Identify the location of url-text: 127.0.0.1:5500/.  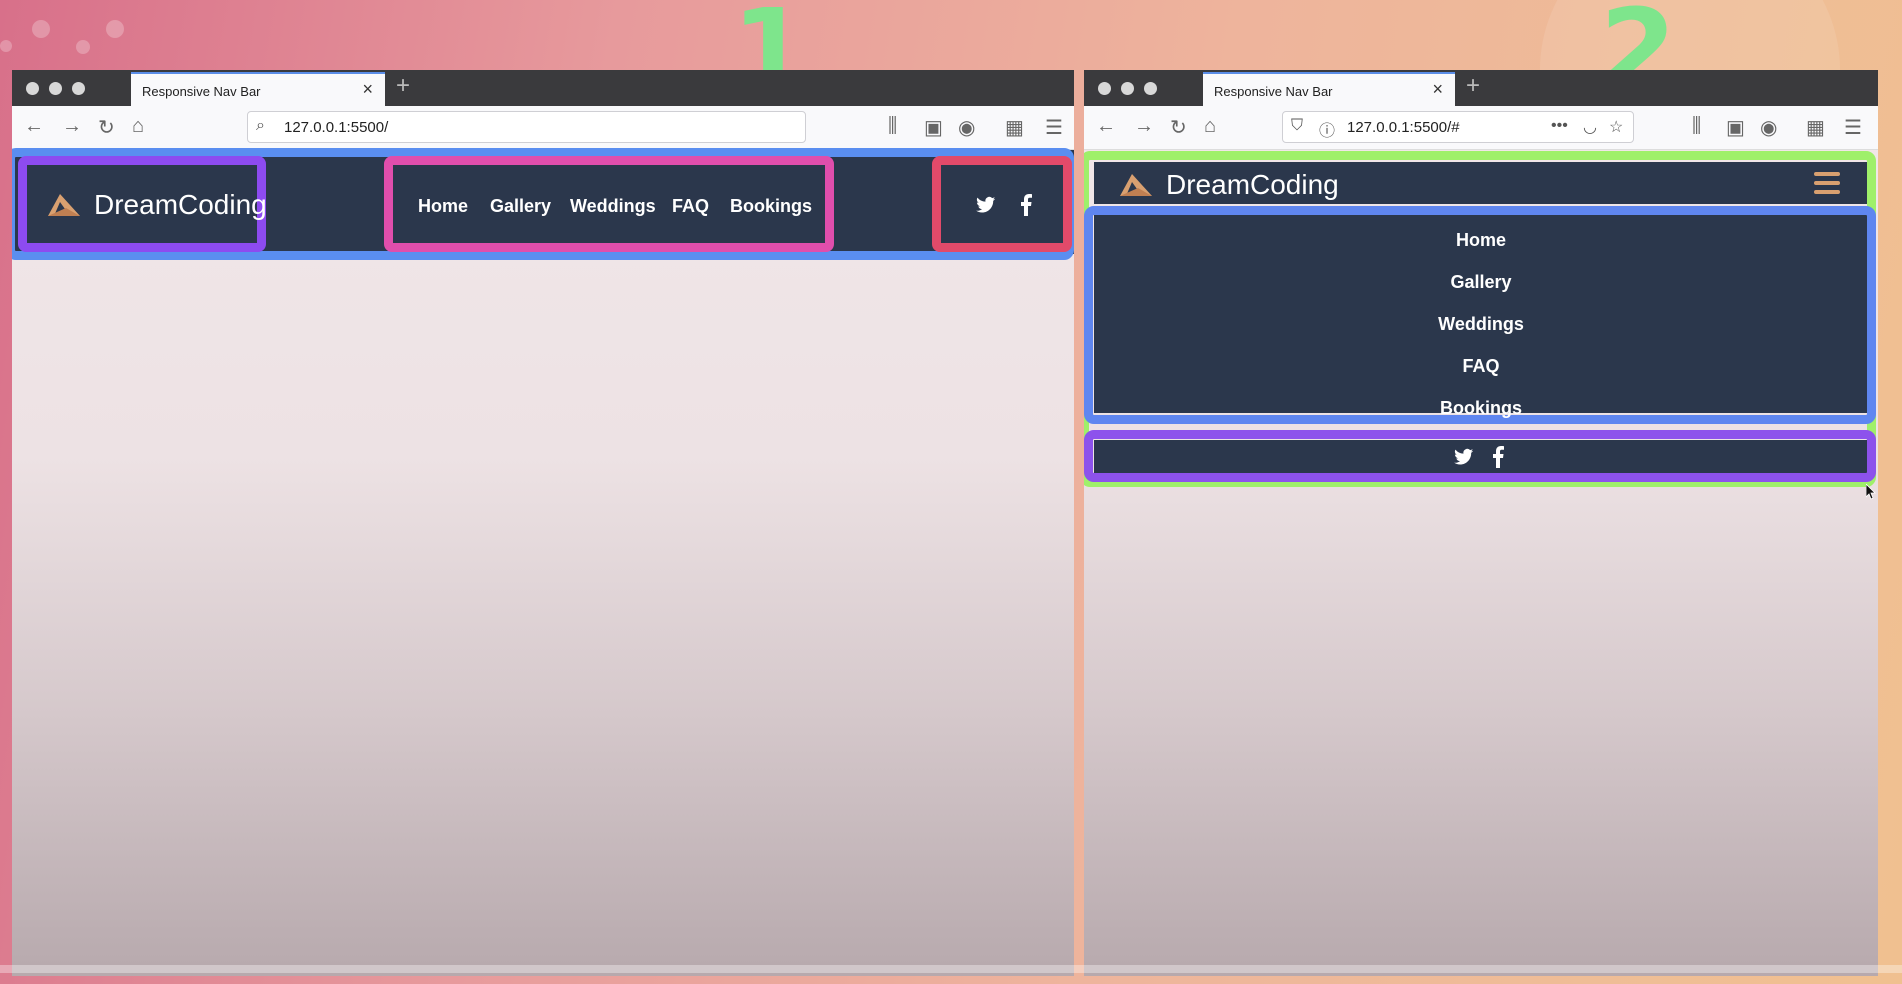
(336, 127).